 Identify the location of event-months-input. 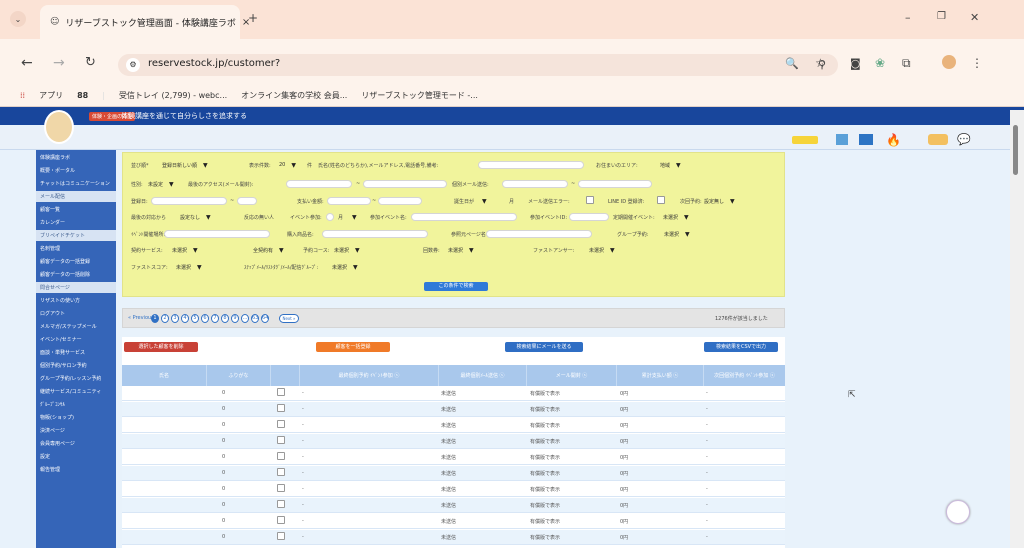
(330, 217).